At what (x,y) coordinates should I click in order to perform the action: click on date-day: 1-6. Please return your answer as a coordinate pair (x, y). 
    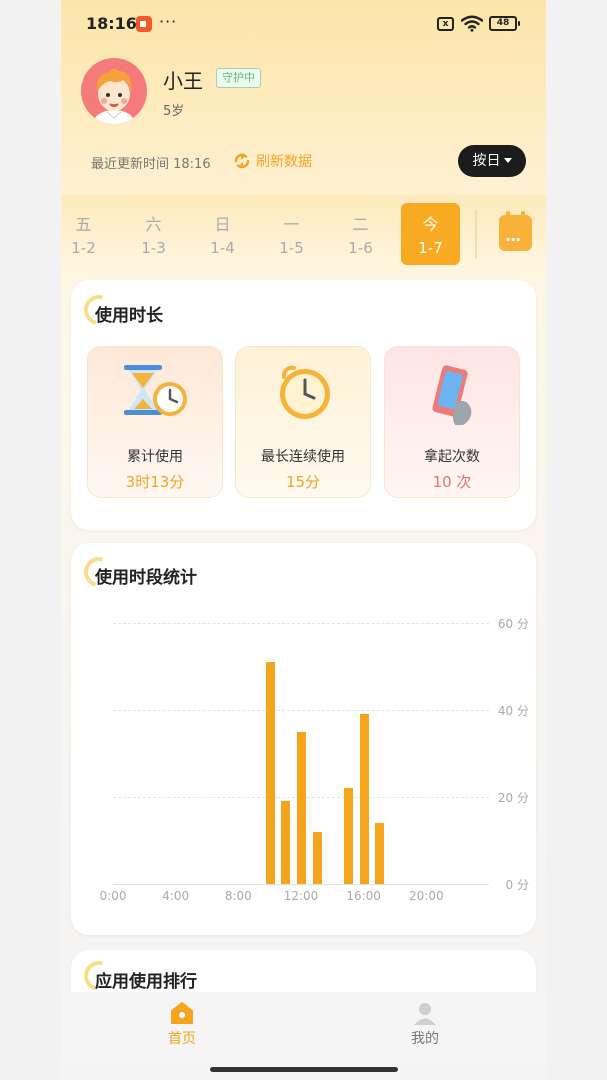
    Looking at the image, I should click on (360, 248).